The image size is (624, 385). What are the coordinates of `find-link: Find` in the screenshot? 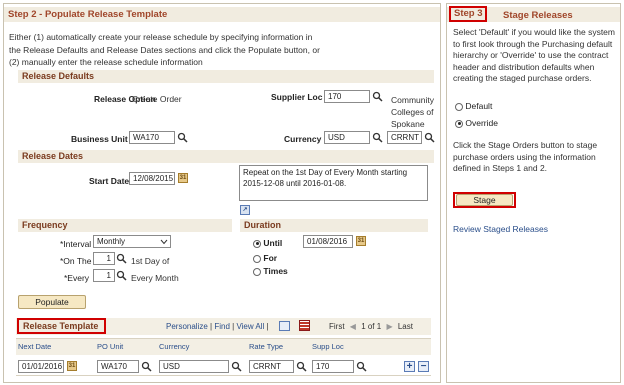 It's located at (222, 326).